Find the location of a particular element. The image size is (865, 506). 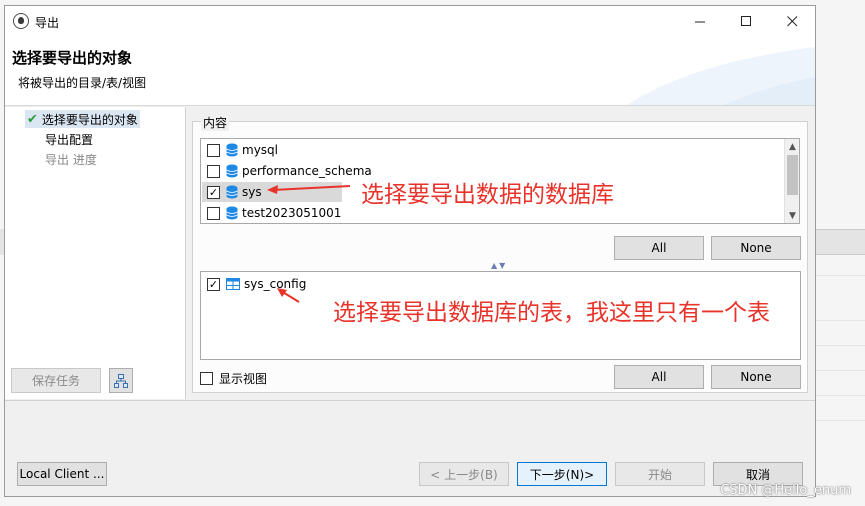

database-checkbox-checked: ✓ is located at coordinates (213, 192).